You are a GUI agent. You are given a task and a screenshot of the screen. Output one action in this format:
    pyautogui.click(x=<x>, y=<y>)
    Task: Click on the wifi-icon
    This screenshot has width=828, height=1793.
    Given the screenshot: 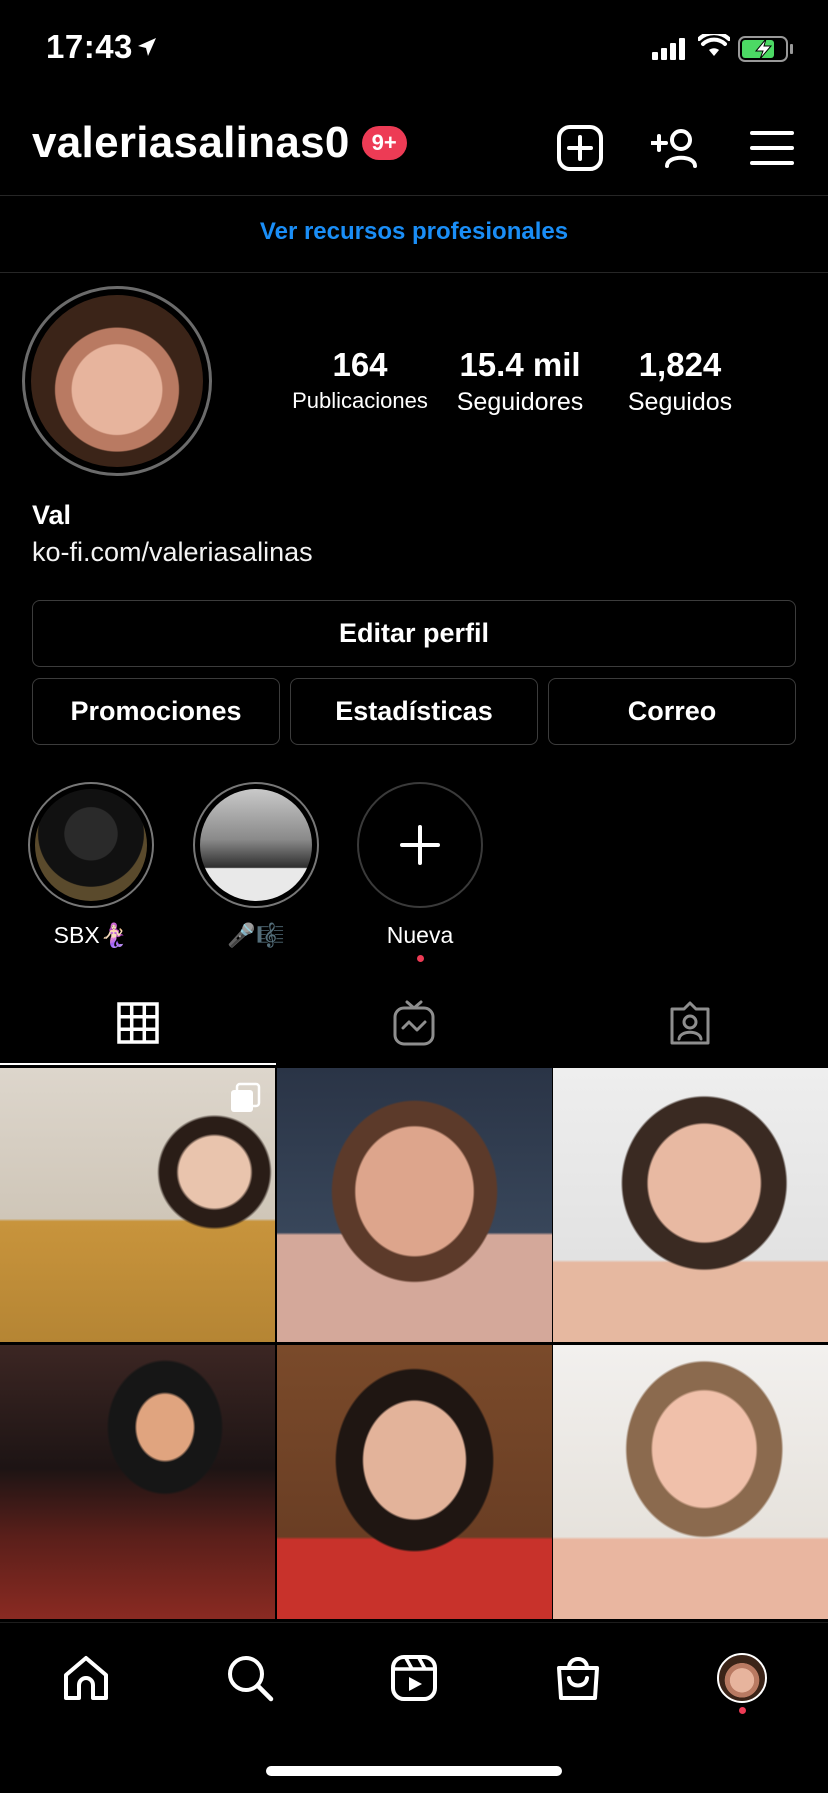 What is the action you would take?
    pyautogui.click(x=714, y=45)
    